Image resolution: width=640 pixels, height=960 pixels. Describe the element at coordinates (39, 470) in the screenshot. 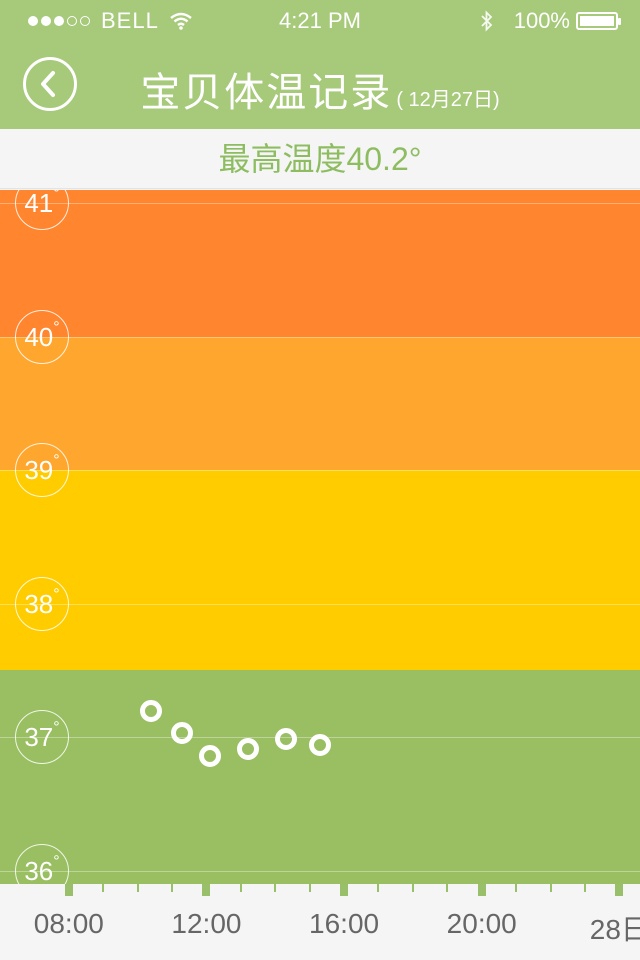

I see `y-tick-value: 39` at that location.